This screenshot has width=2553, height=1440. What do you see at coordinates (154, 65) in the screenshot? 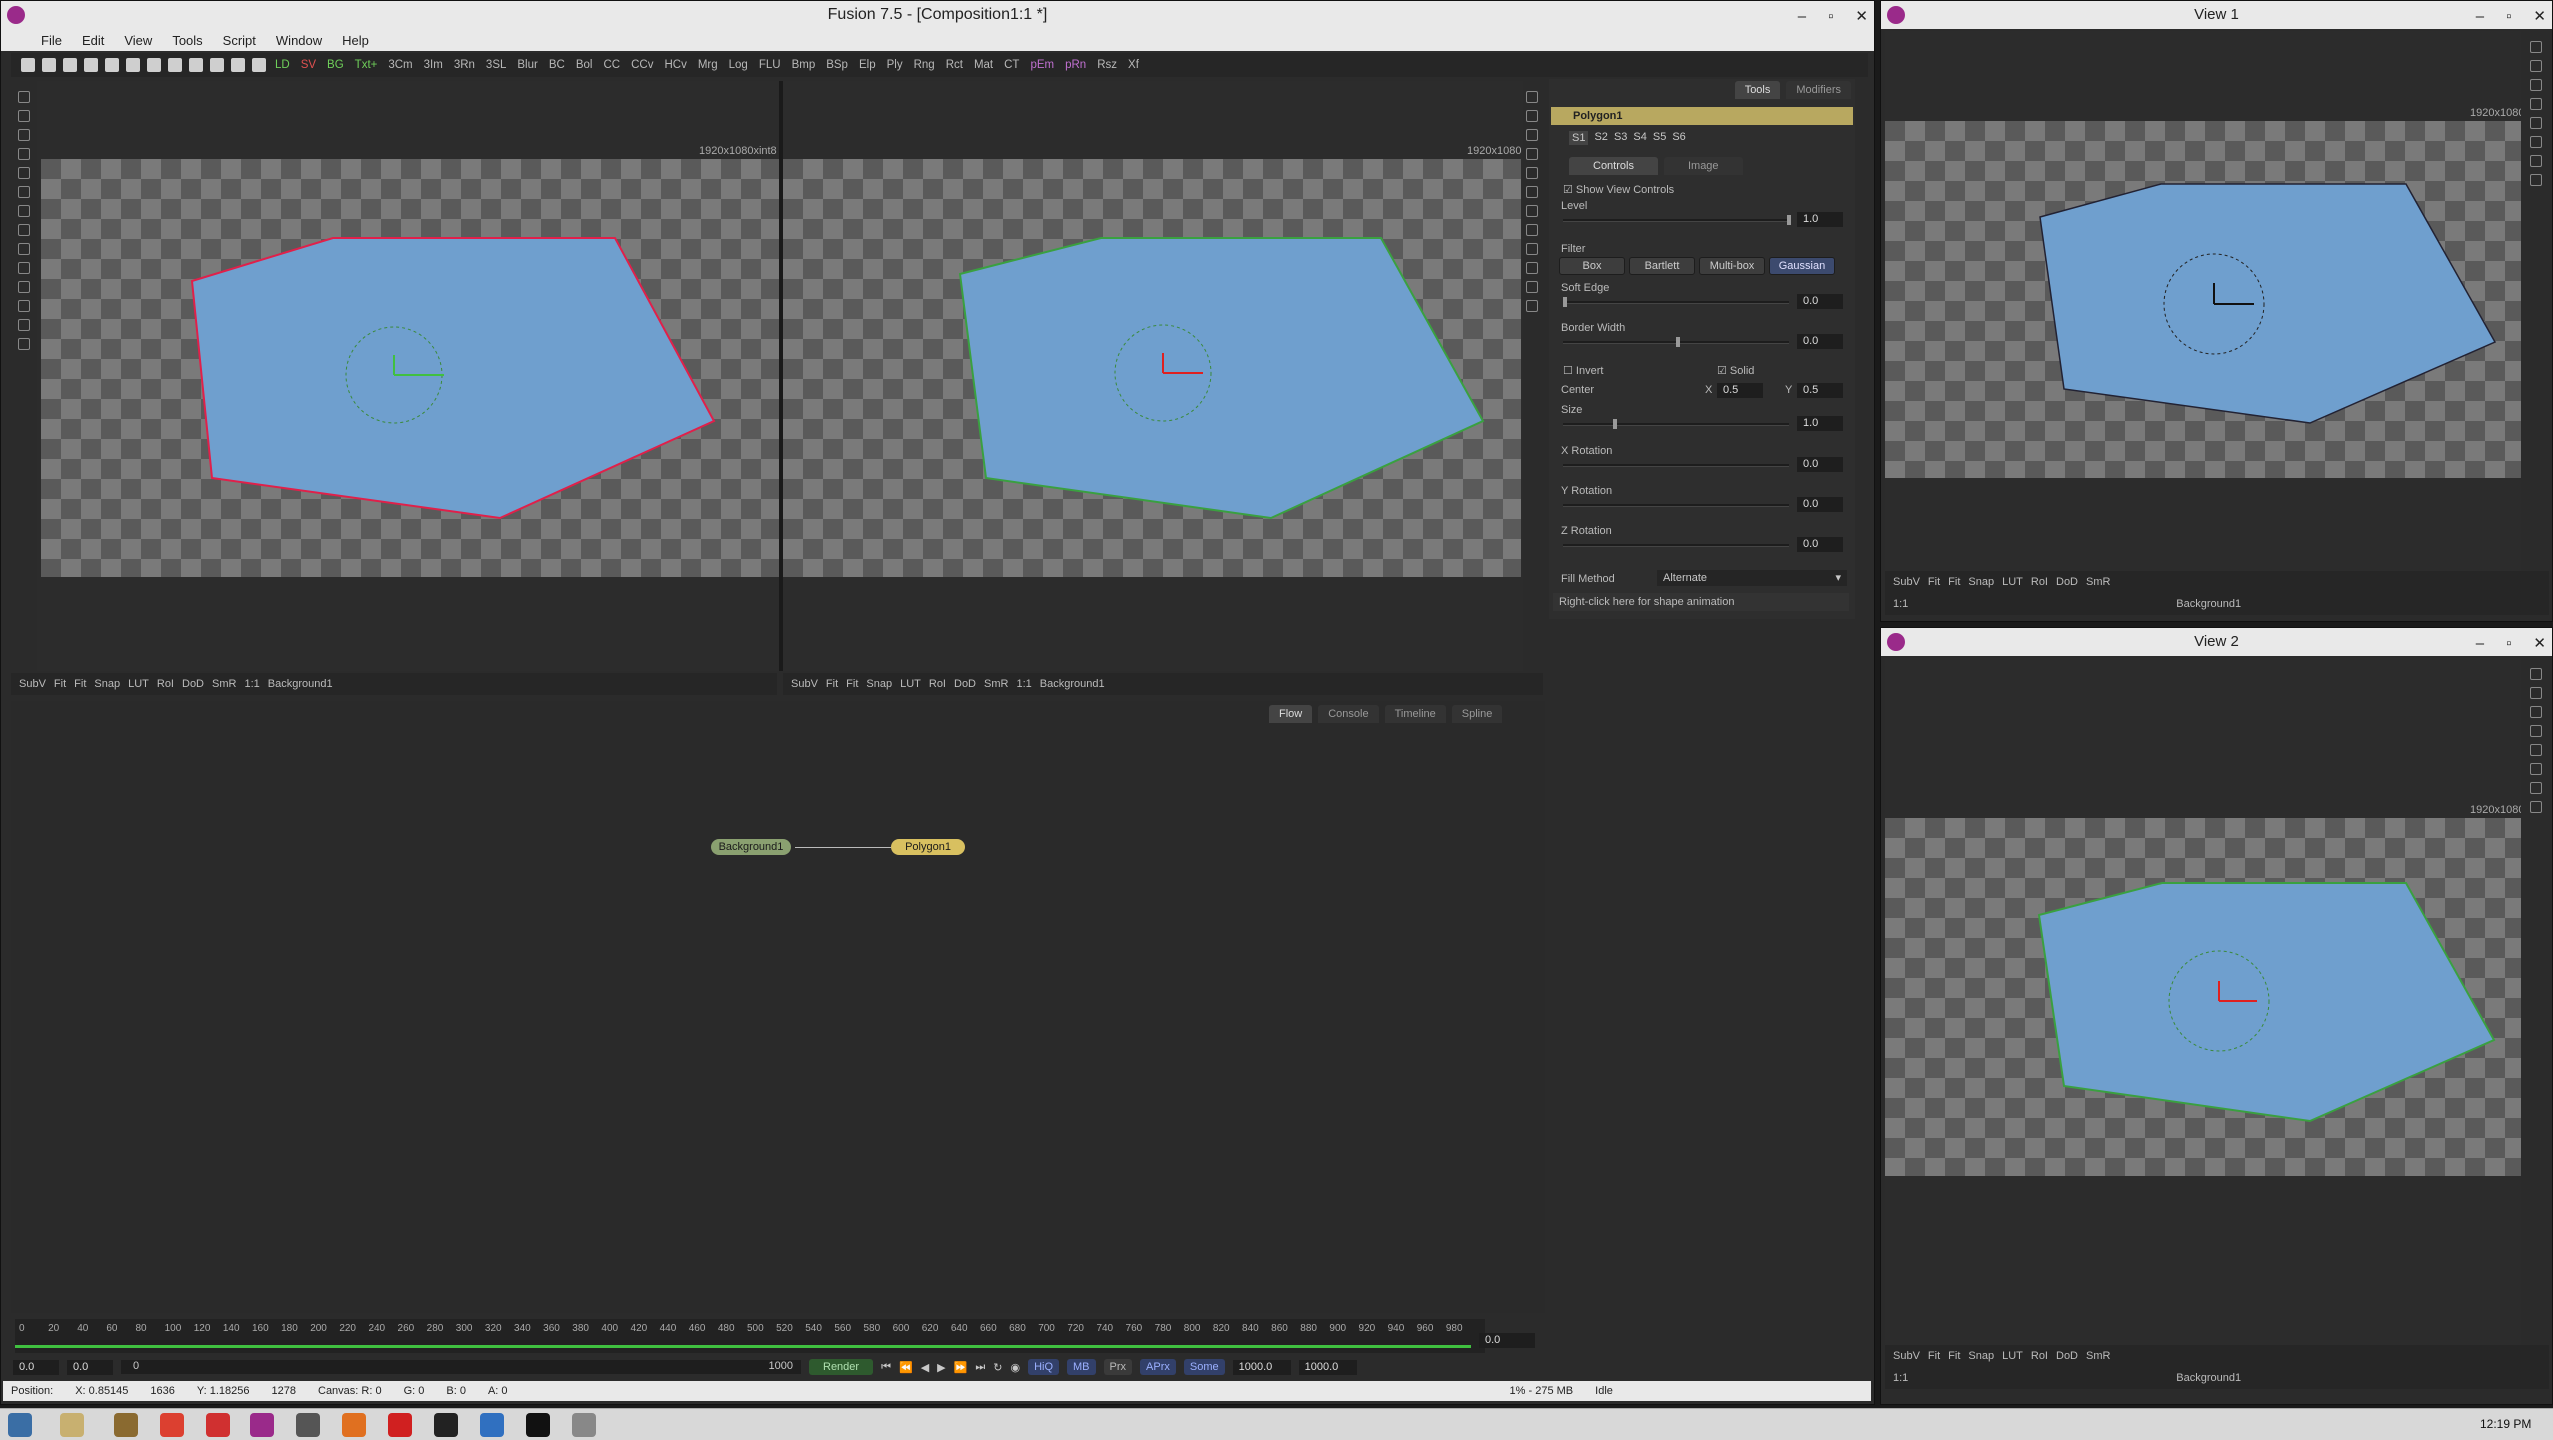
I see `undo-icon` at bounding box center [154, 65].